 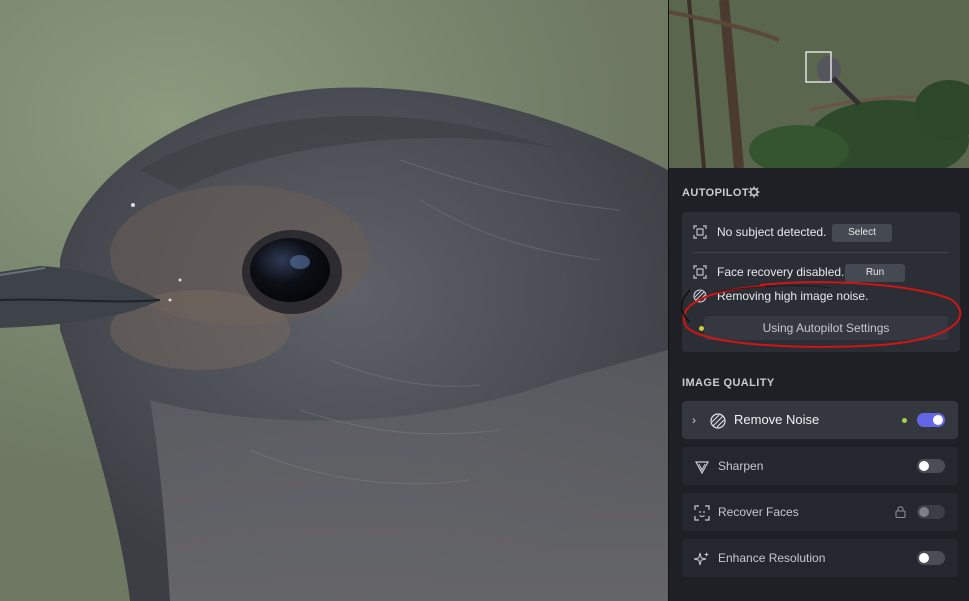 I want to click on noise-status-row: Removing high image noise., so click(x=780, y=296).